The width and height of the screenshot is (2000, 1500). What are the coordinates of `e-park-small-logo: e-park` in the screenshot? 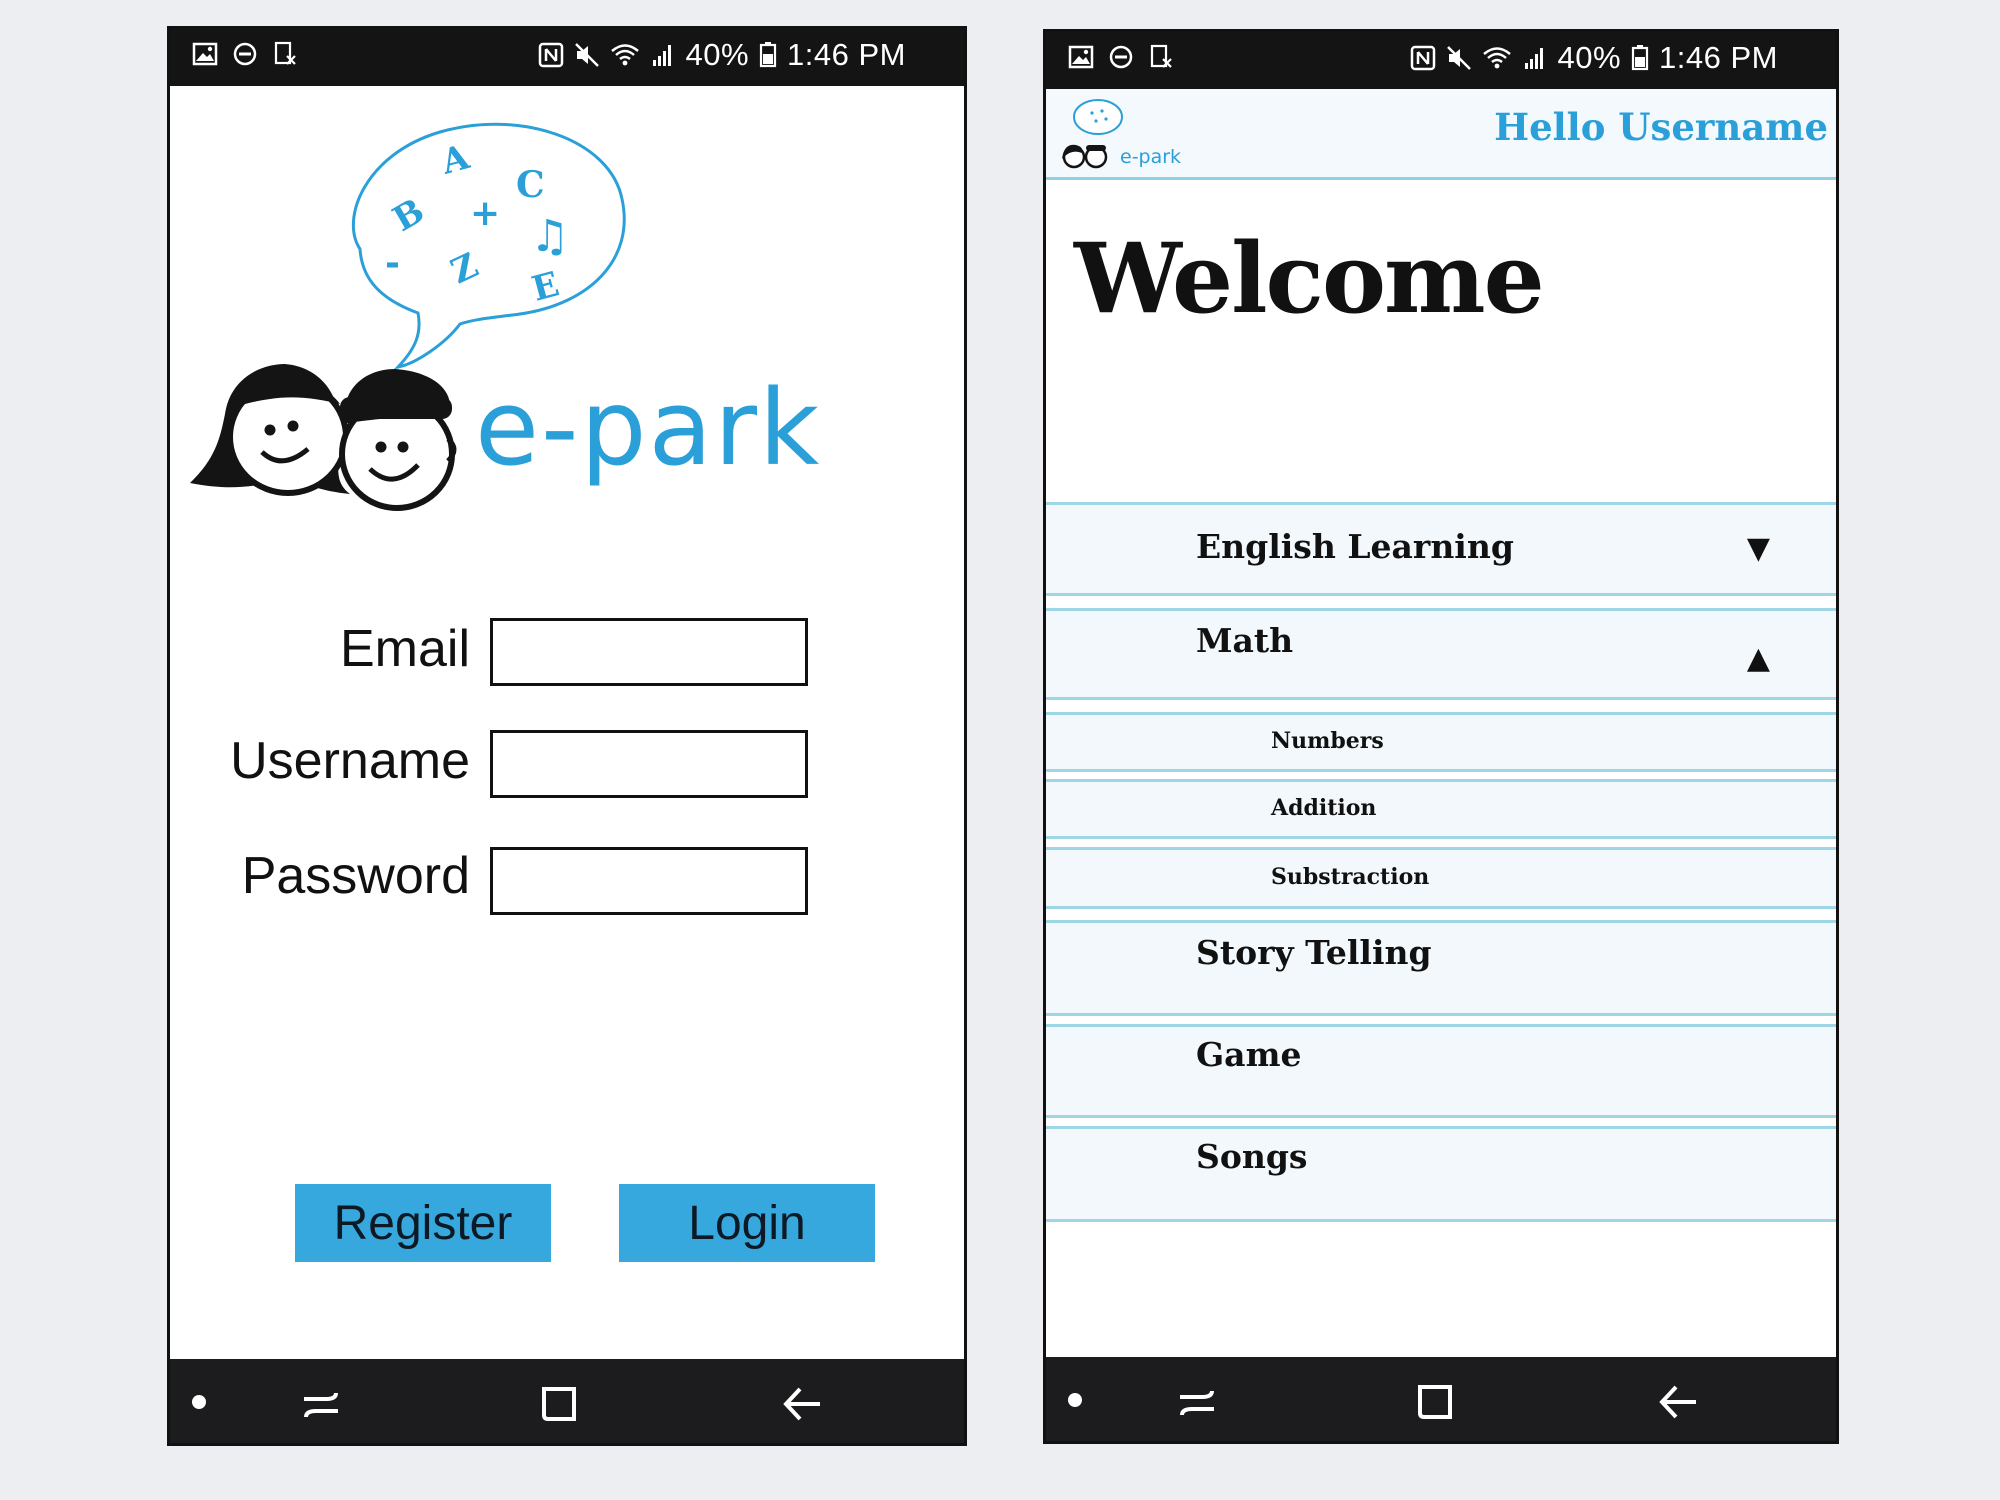 It's located at (1121, 134).